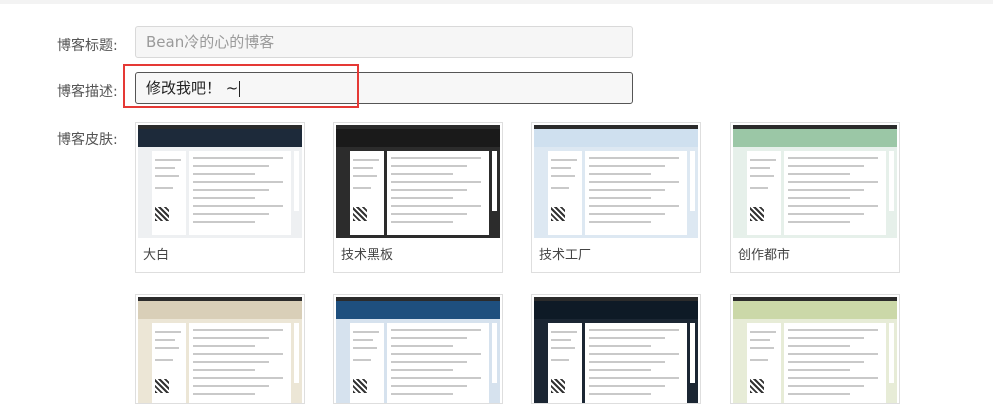  What do you see at coordinates (565, 255) in the screenshot?
I see `skin-name: 技术工厂` at bounding box center [565, 255].